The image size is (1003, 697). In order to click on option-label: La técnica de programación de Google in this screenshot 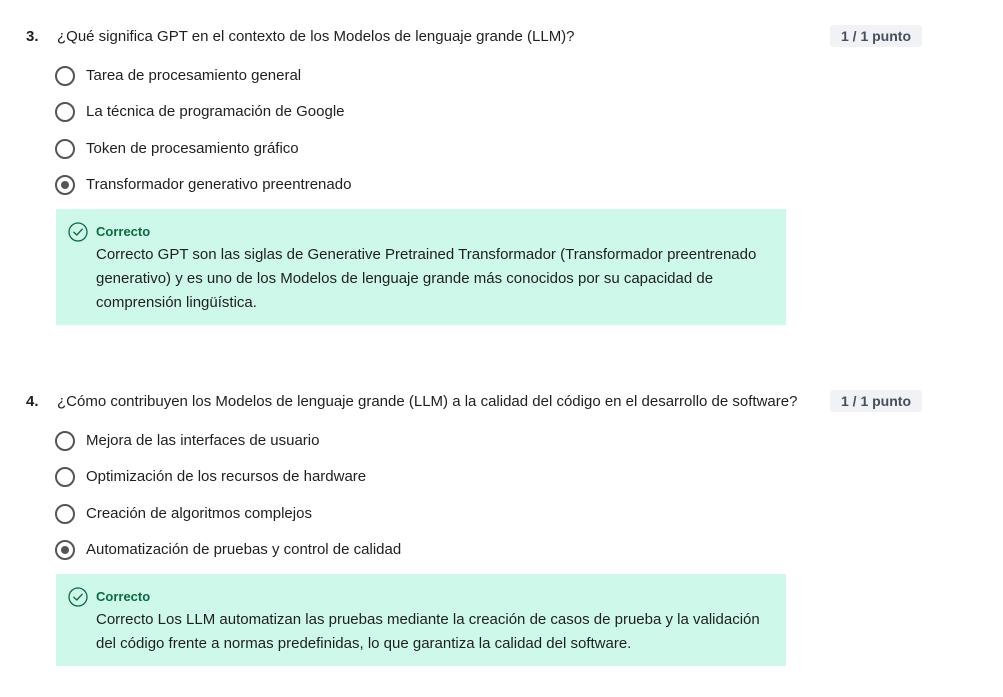, I will do `click(215, 111)`.